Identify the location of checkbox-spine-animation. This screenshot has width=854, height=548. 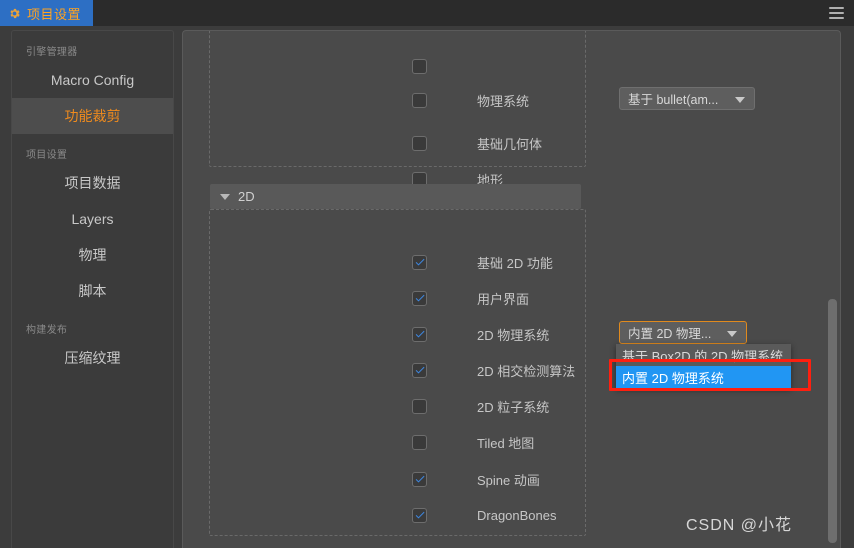
(419, 479).